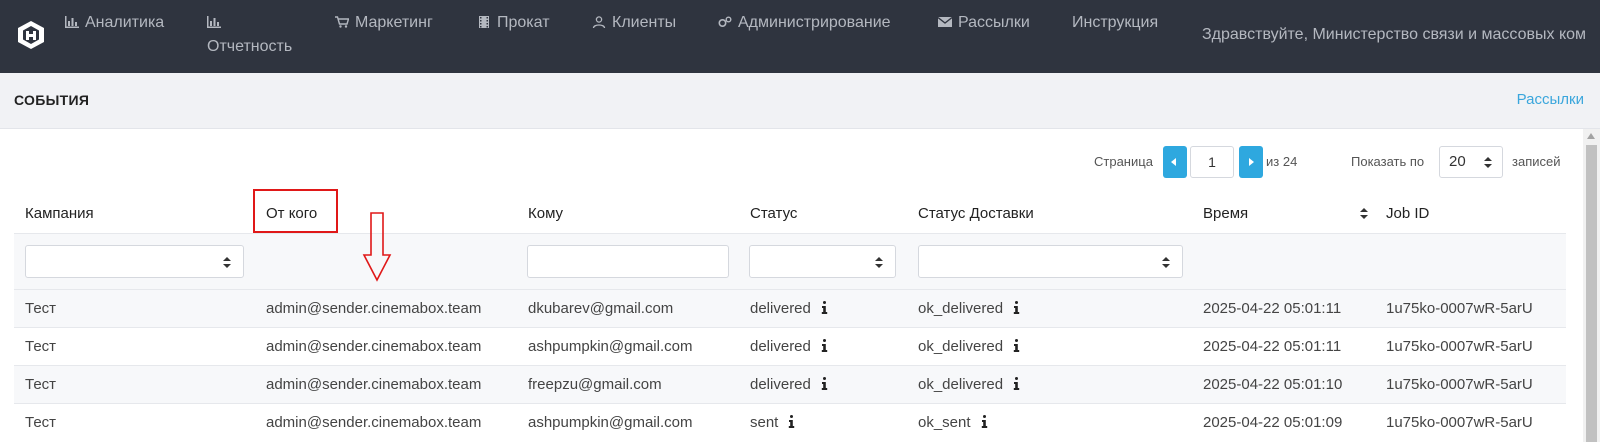  Describe the element at coordinates (1364, 213) in the screenshot. I see `sort-icon` at that location.